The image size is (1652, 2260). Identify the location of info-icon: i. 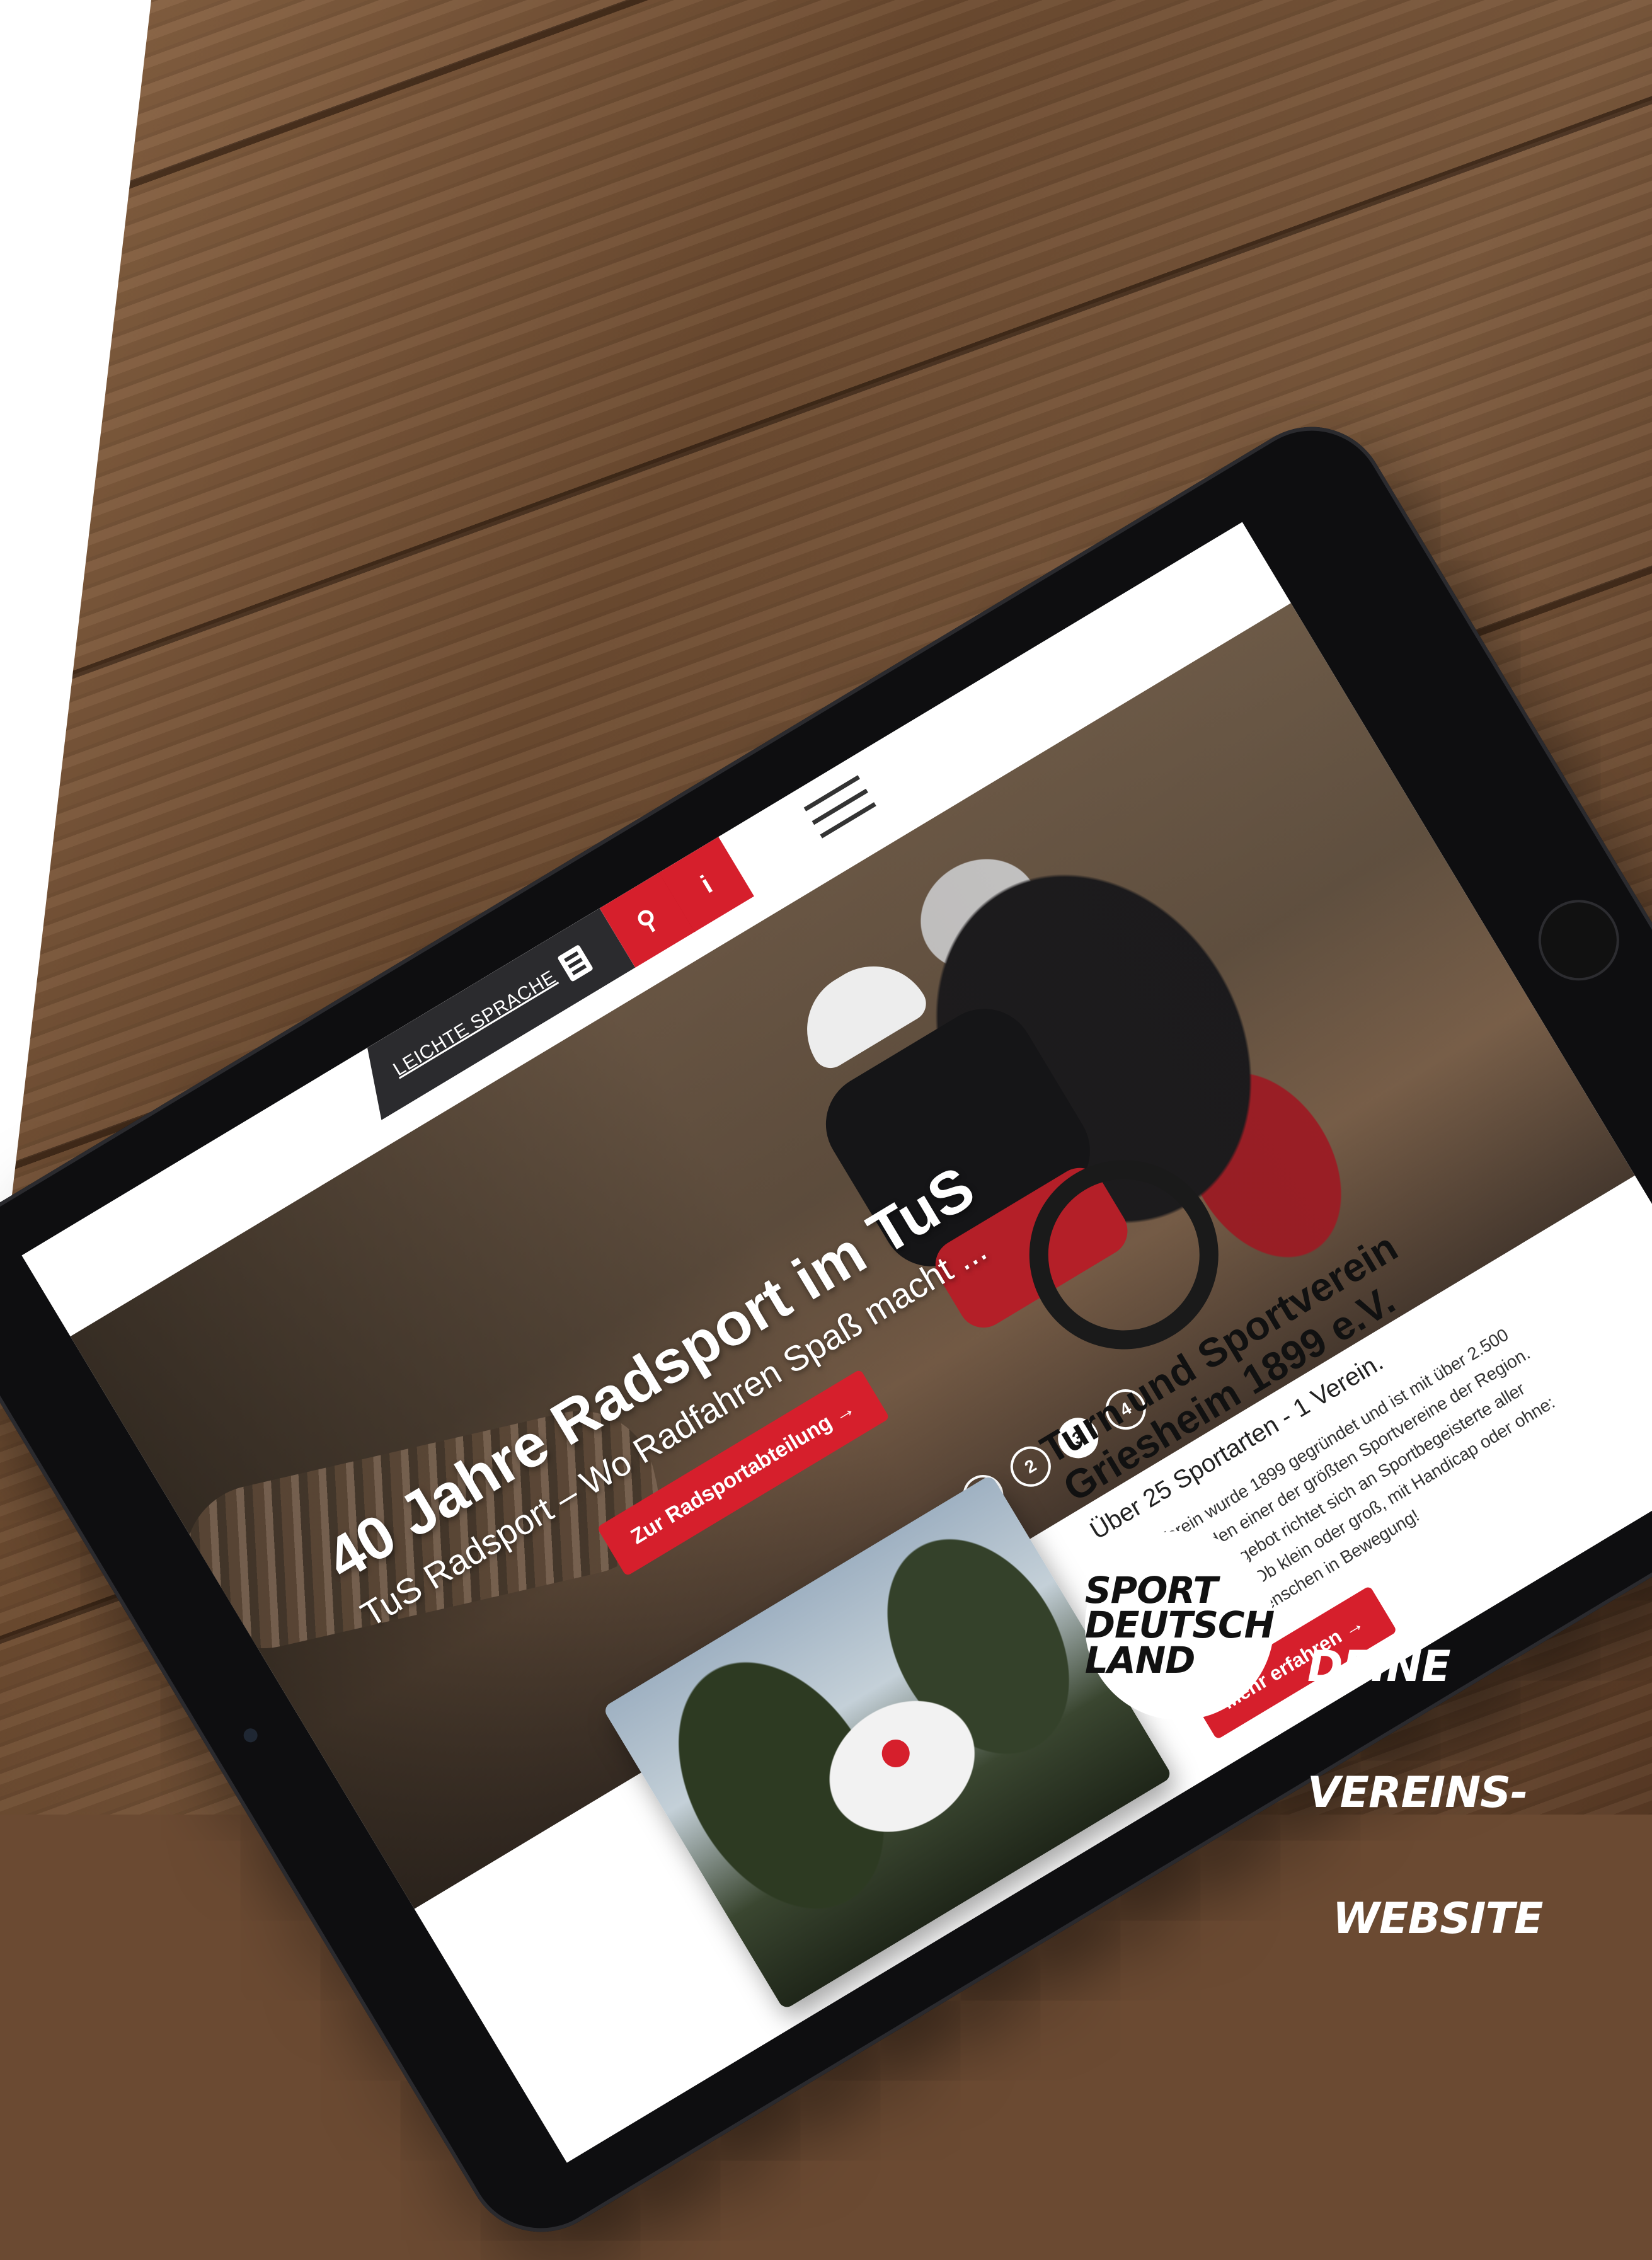
(707, 884).